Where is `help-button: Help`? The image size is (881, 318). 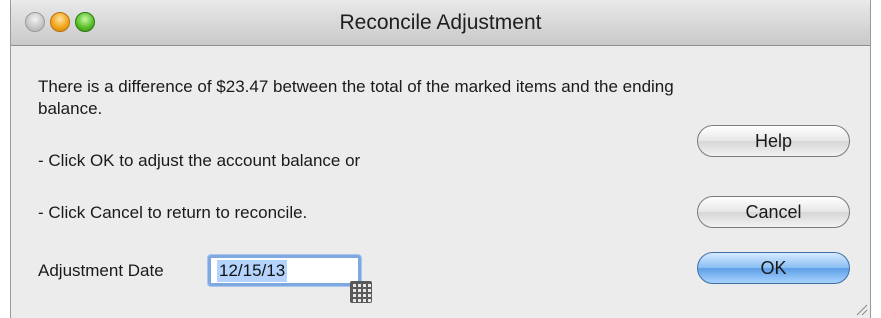
help-button: Help is located at coordinates (773, 141).